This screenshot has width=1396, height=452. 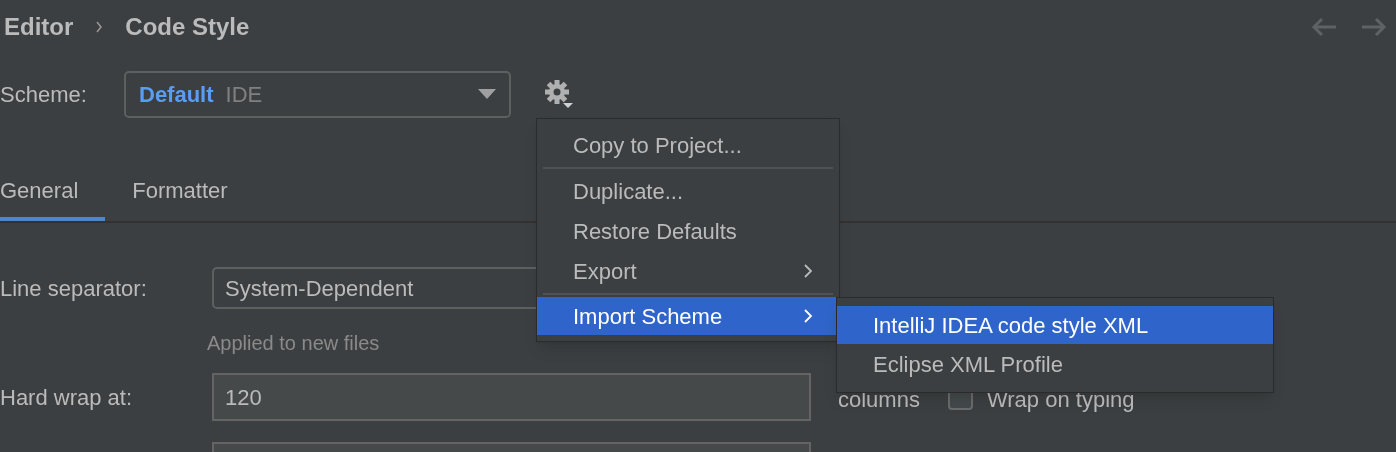 I want to click on back-arrow-icon, so click(x=1324, y=27).